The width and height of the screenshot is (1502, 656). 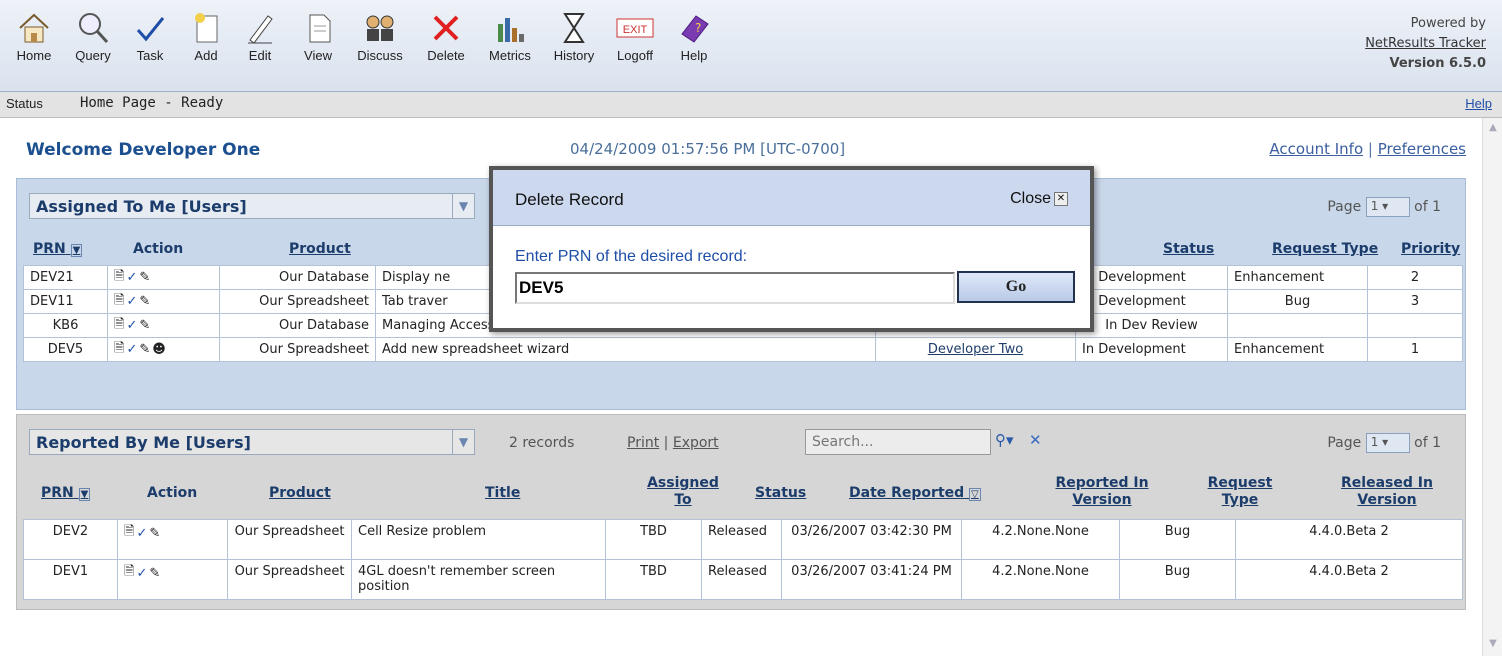 What do you see at coordinates (1493, 129) in the screenshot?
I see `scroll-up-icon: ▲` at bounding box center [1493, 129].